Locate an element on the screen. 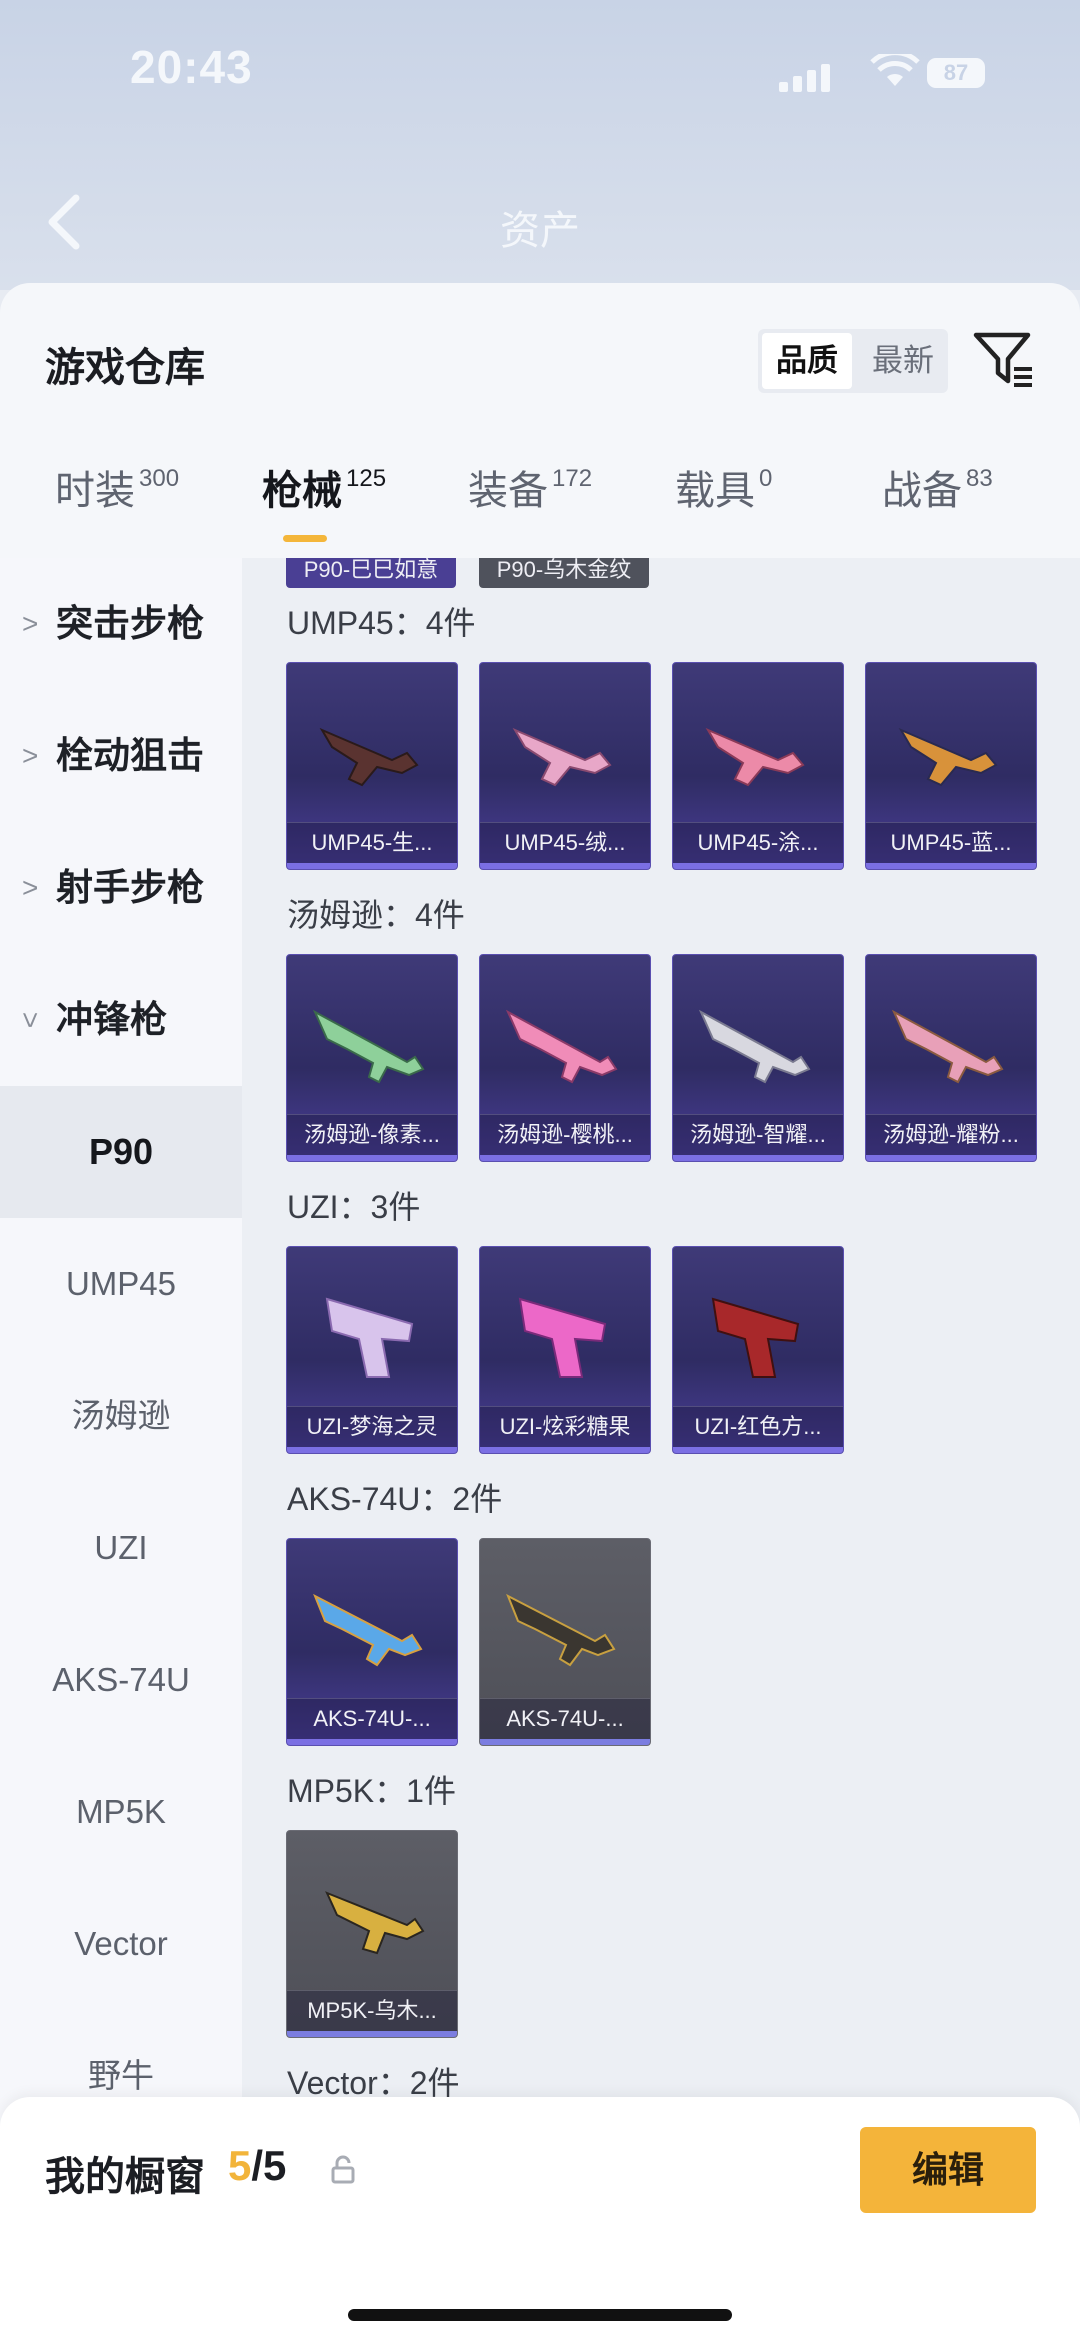  edit-button: 编辑 is located at coordinates (948, 2170).